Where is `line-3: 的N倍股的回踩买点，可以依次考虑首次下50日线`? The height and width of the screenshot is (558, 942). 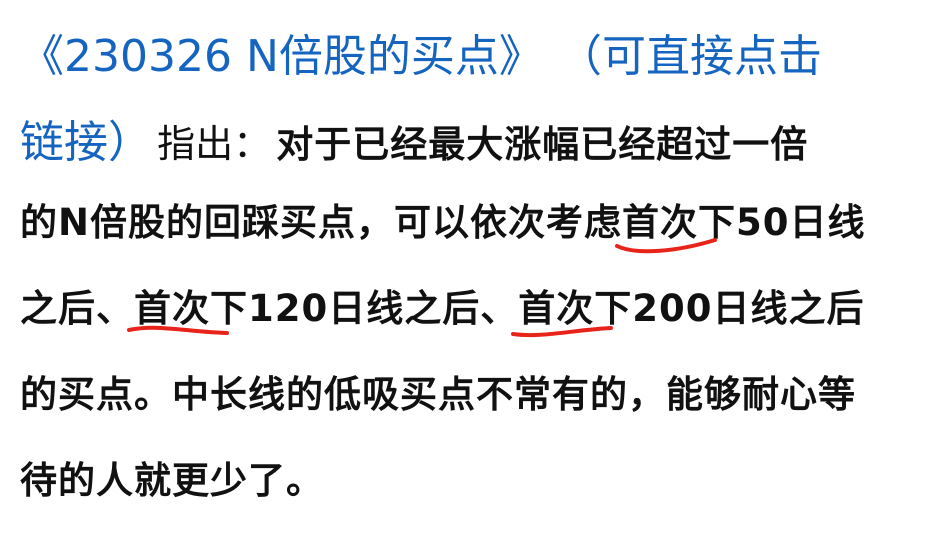
line-3: 的N倍股的回踩买点，可以依次考虑首次下50日线 is located at coordinates (472, 235).